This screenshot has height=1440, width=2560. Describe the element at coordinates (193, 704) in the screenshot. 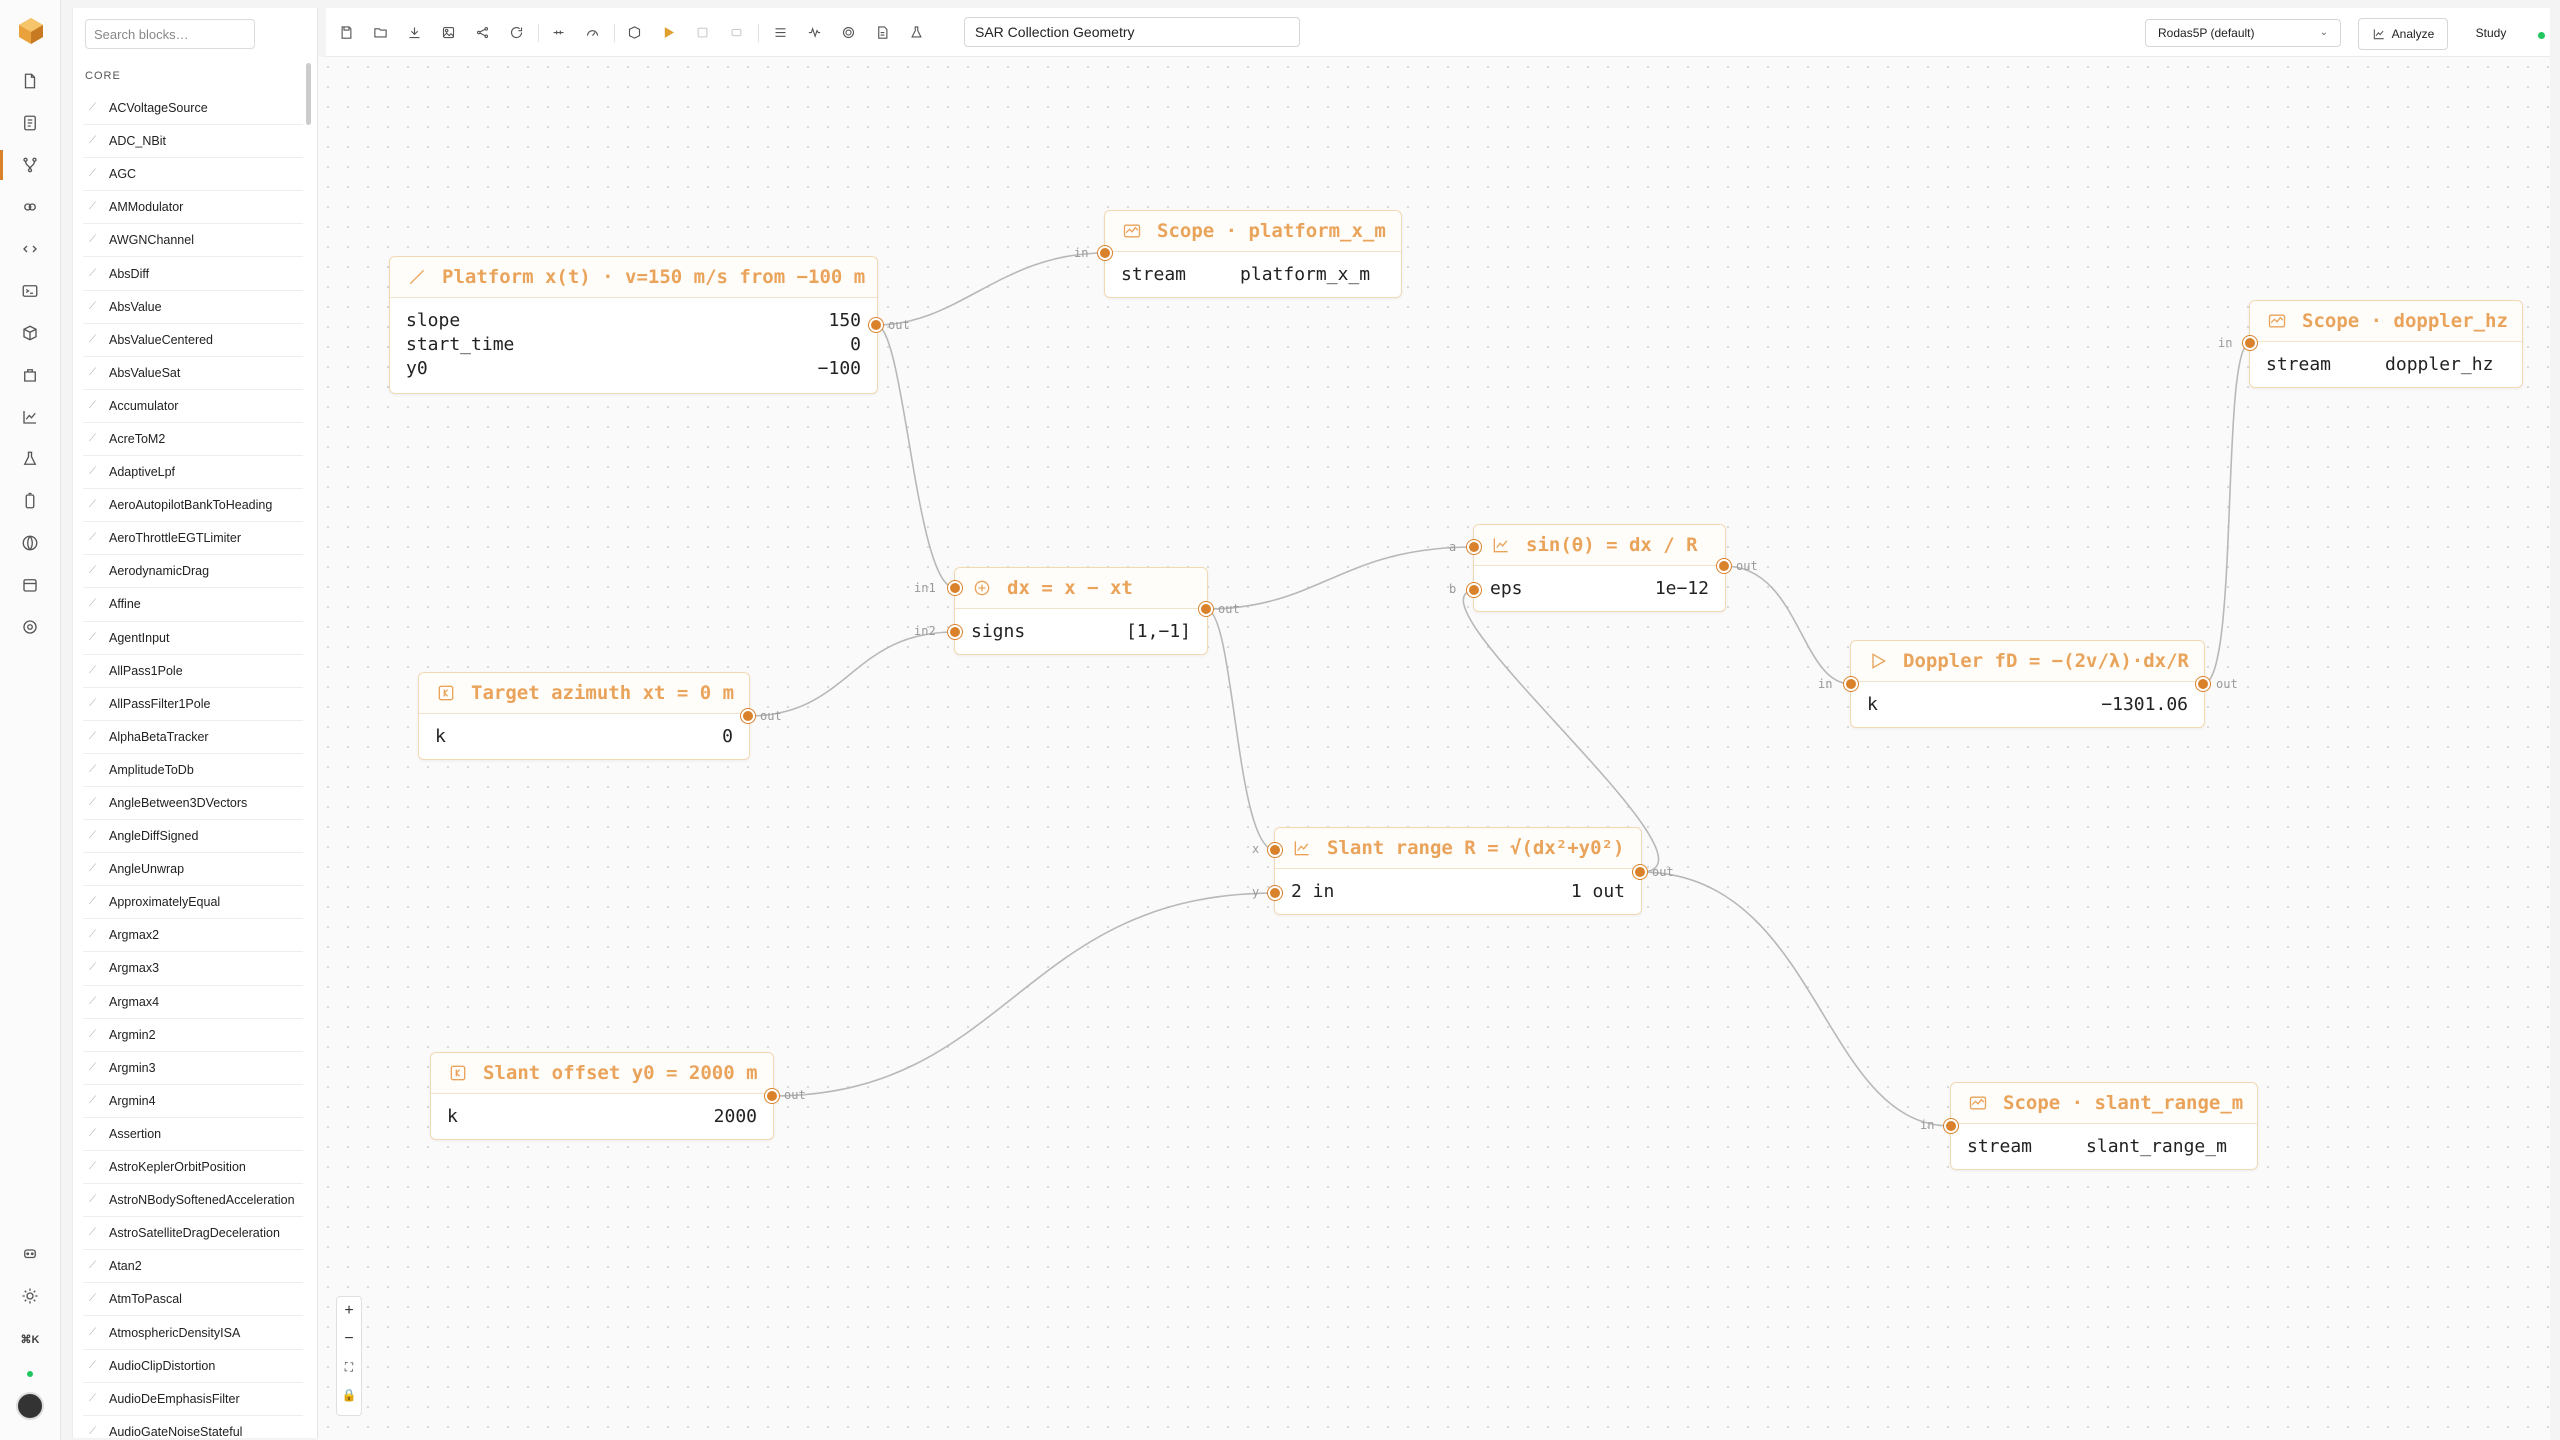

I see `block-item: ⟋ AllPassFilter1Pole` at that location.